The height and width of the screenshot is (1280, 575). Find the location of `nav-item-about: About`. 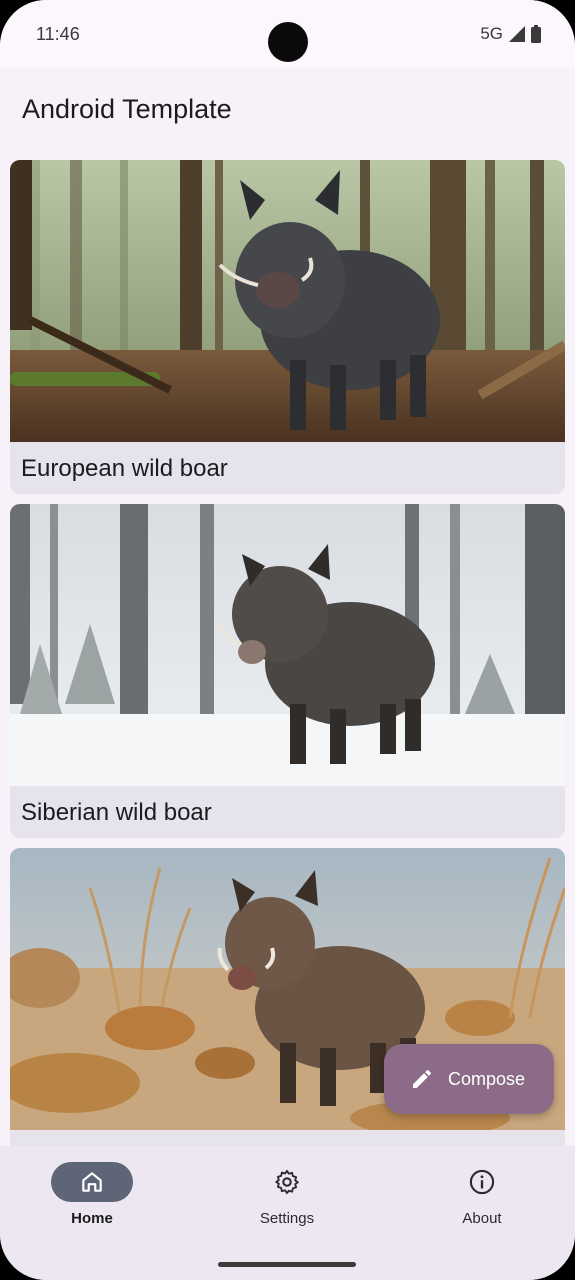

nav-item-about: About is located at coordinates (482, 1207).